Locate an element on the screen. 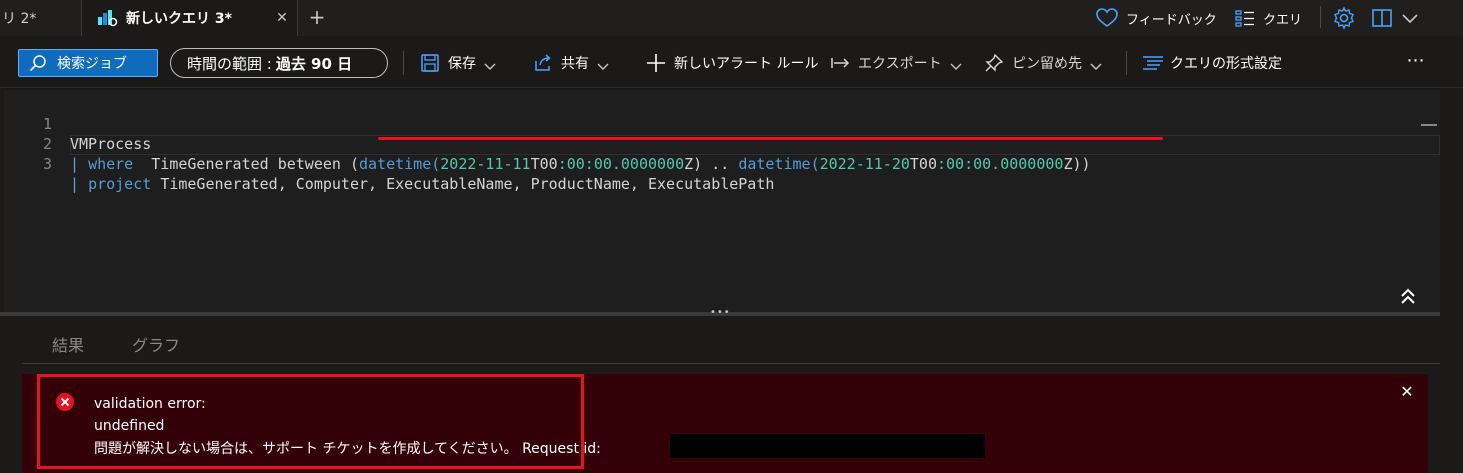 This screenshot has width=1463, height=473. log-analytics-icon is located at coordinates (107, 18).